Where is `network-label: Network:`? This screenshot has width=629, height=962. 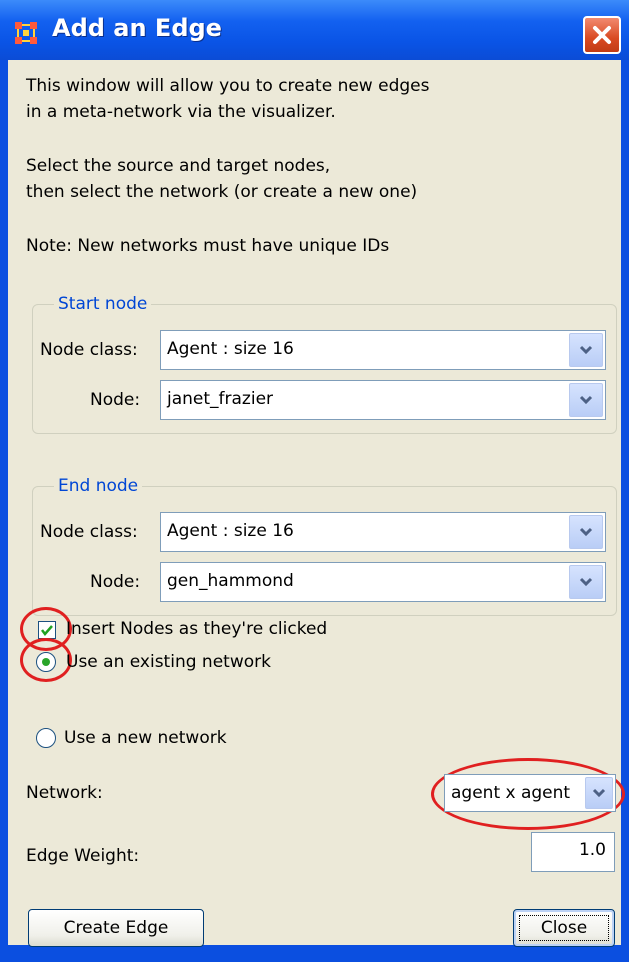 network-label: Network: is located at coordinates (64, 793).